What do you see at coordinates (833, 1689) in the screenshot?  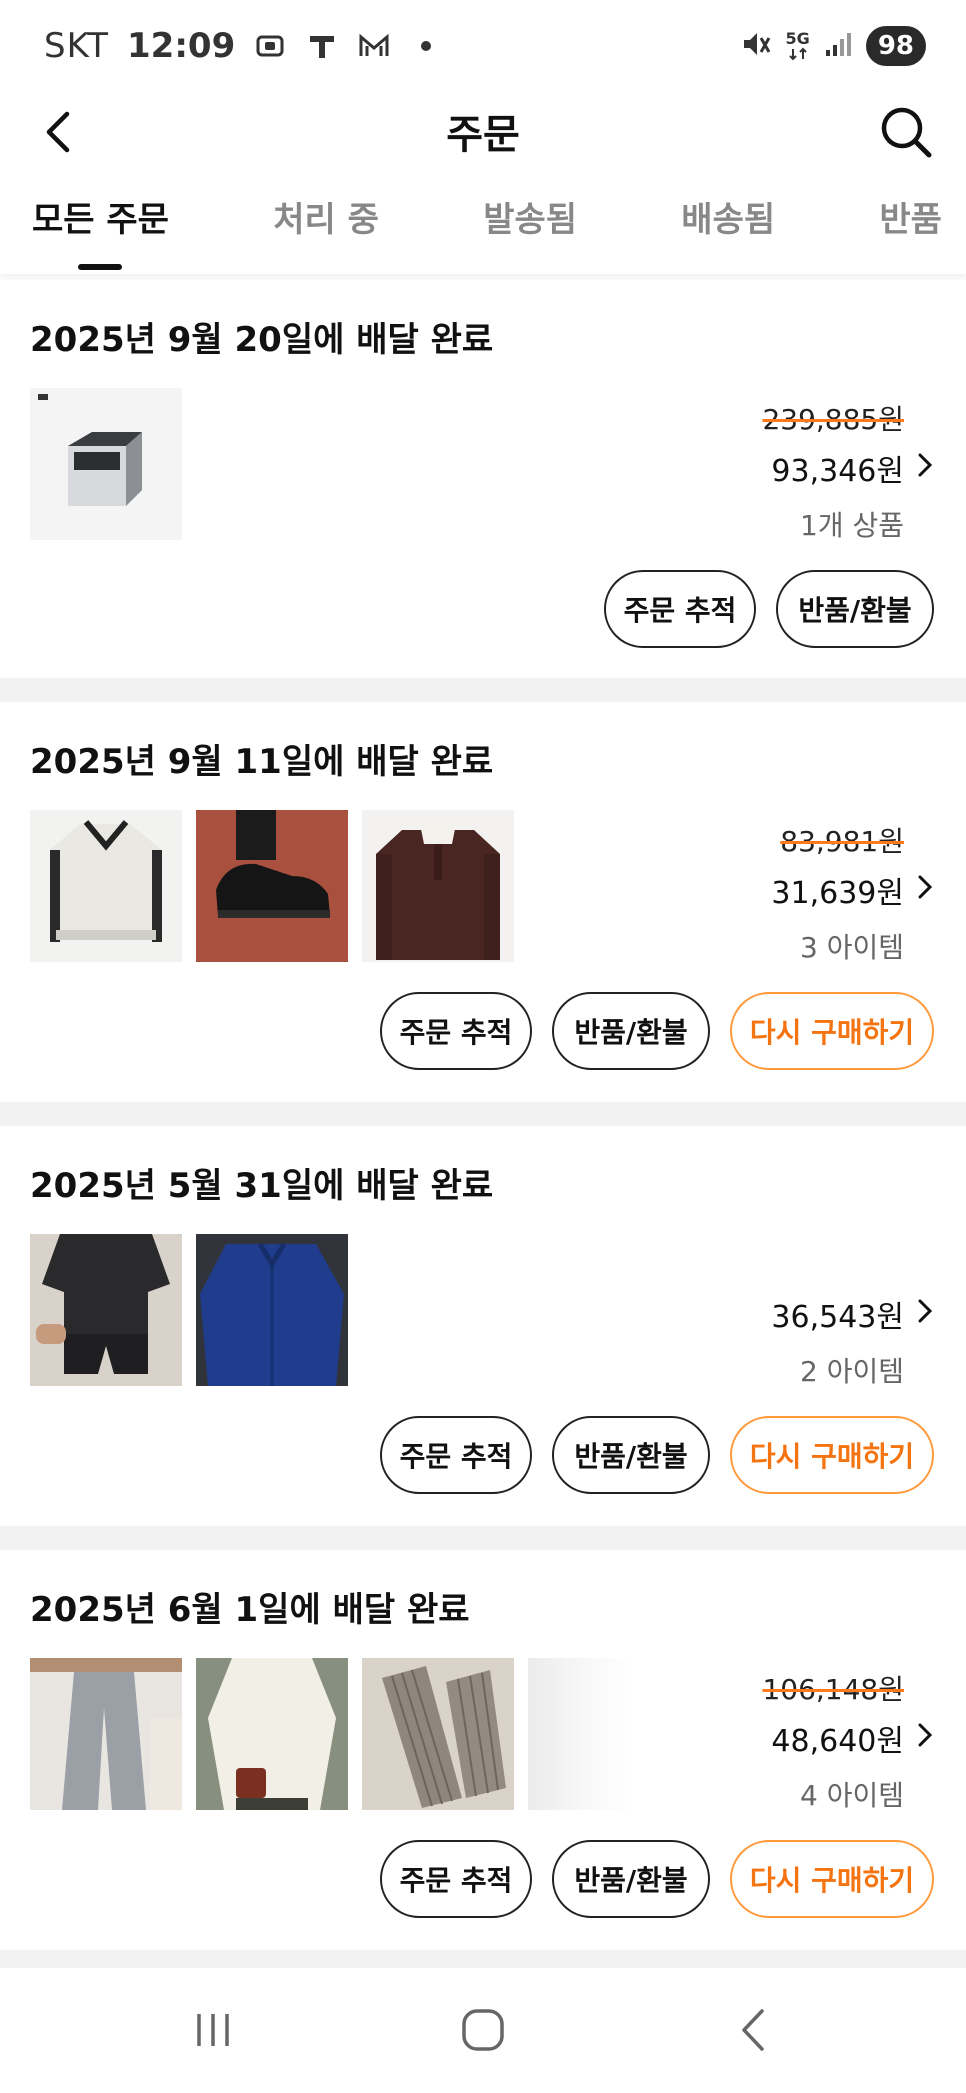 I see `original-price: 106,148원` at bounding box center [833, 1689].